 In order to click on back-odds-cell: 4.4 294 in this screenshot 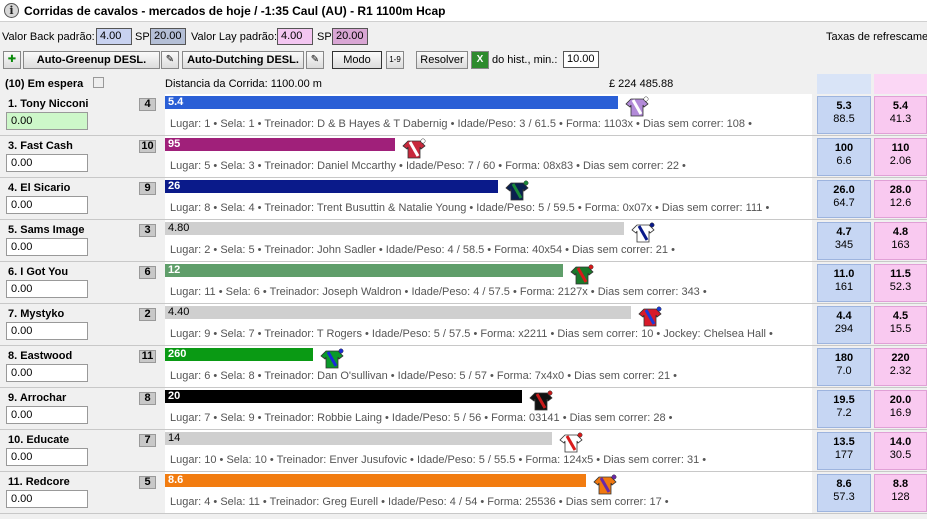, I will do `click(844, 325)`.